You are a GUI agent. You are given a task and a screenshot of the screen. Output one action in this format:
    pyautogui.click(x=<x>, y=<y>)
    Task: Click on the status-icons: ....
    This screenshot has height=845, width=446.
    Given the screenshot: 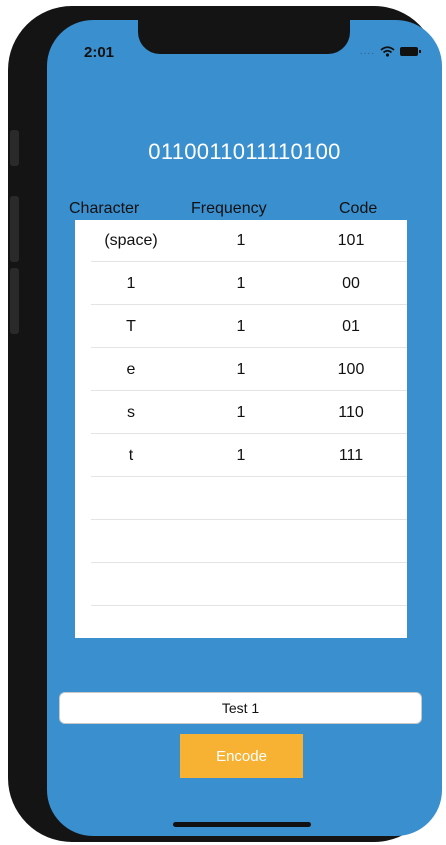 What is the action you would take?
    pyautogui.click(x=390, y=51)
    